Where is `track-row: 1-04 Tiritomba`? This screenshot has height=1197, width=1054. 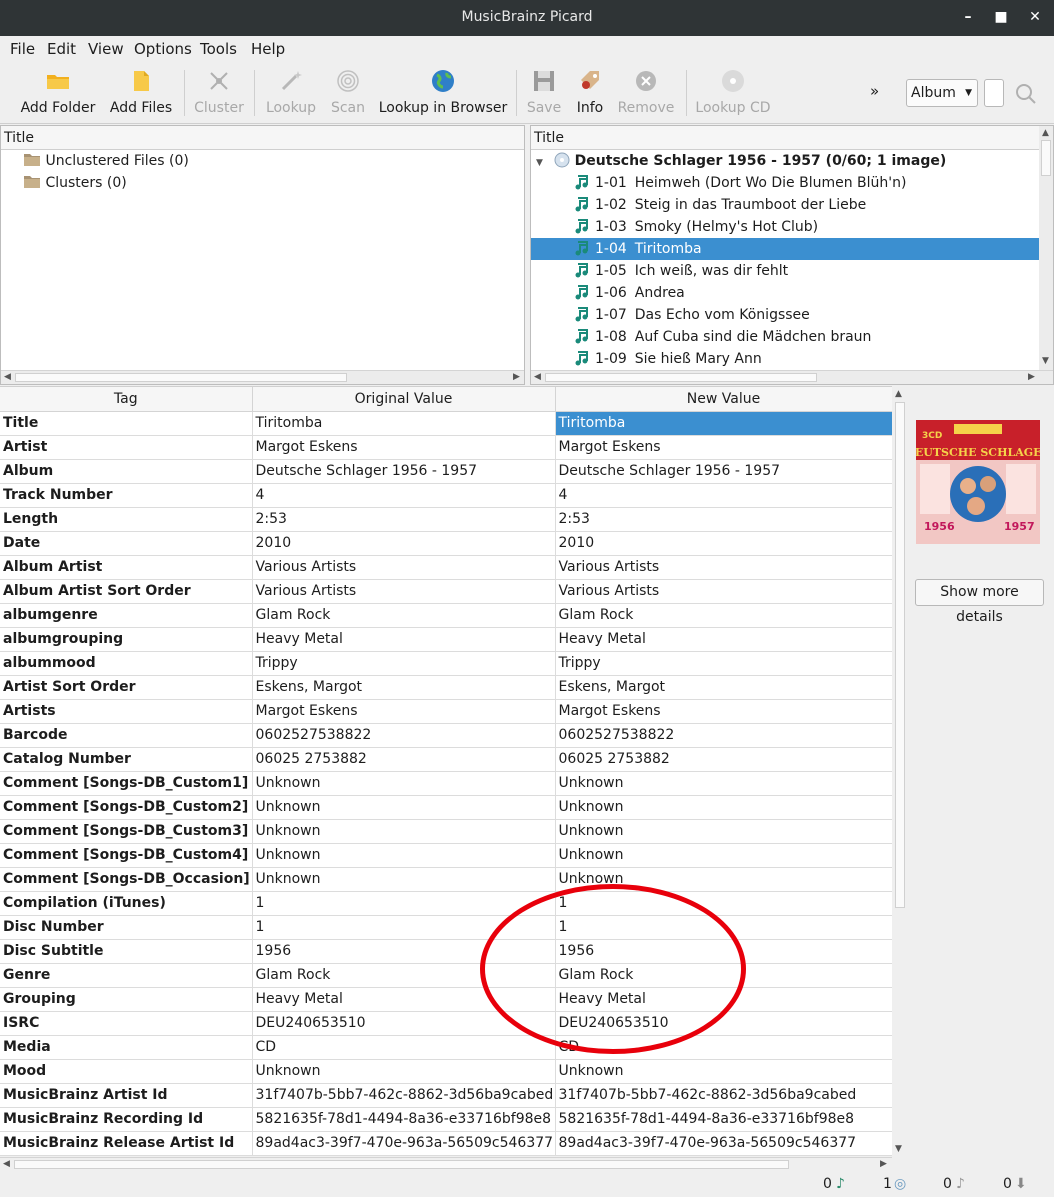 track-row: 1-04 Tiritomba is located at coordinates (785, 249).